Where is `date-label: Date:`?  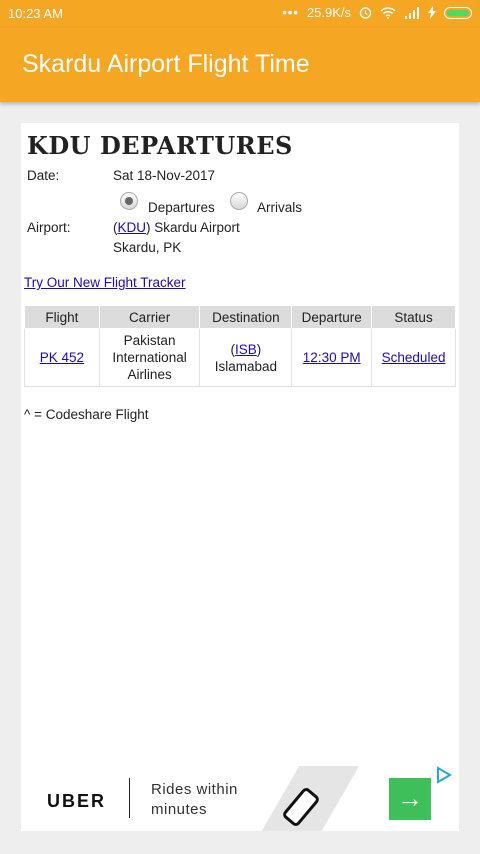
date-label: Date: is located at coordinates (43, 175).